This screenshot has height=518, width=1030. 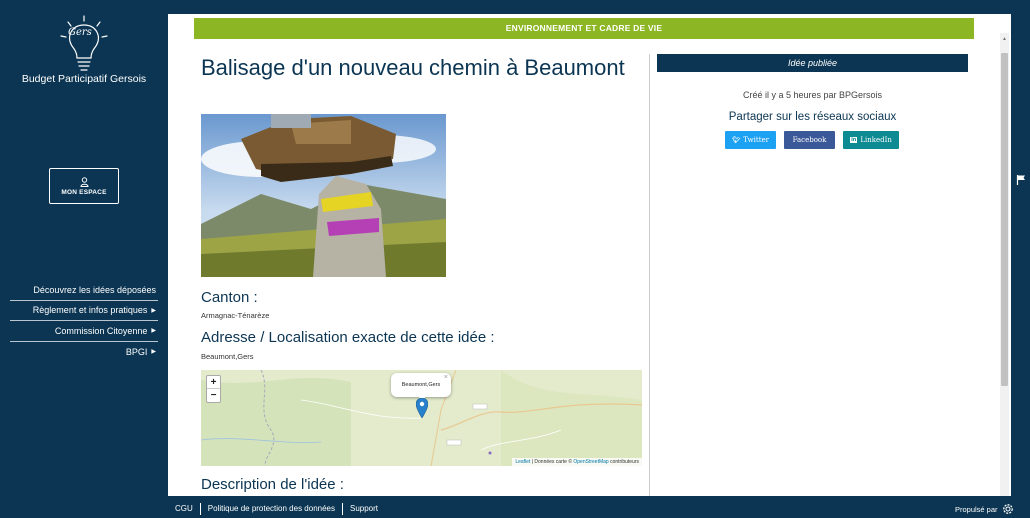 I want to click on share-buttons: 🐦︎ Twitter Facebook in LinkedIn, so click(x=816, y=140).